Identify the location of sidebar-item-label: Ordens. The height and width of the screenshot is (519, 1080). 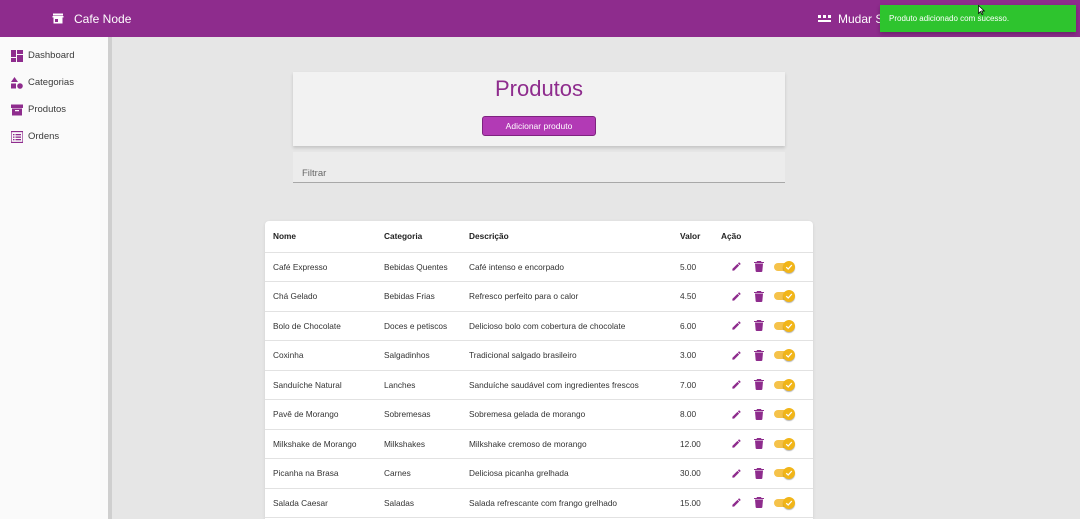
(44, 136).